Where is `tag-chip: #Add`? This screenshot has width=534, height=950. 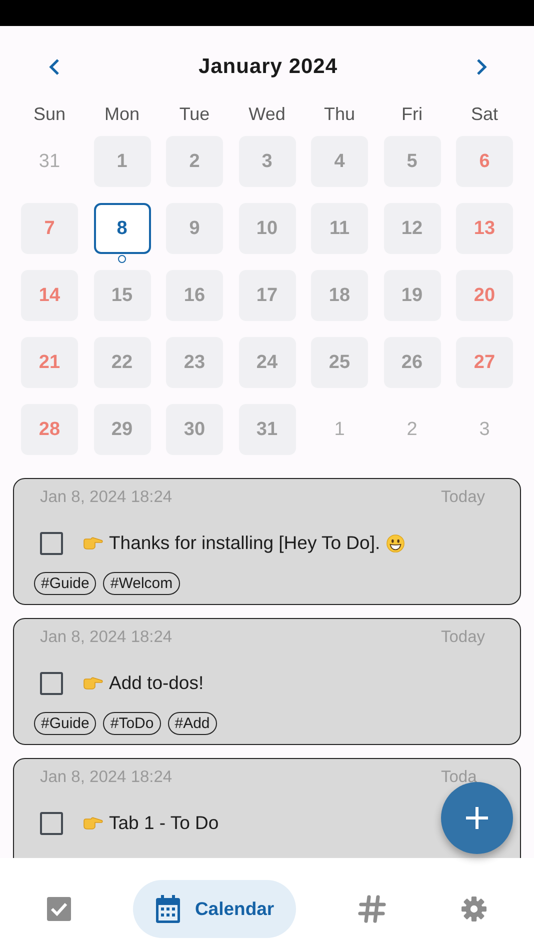 tag-chip: #Add is located at coordinates (192, 723).